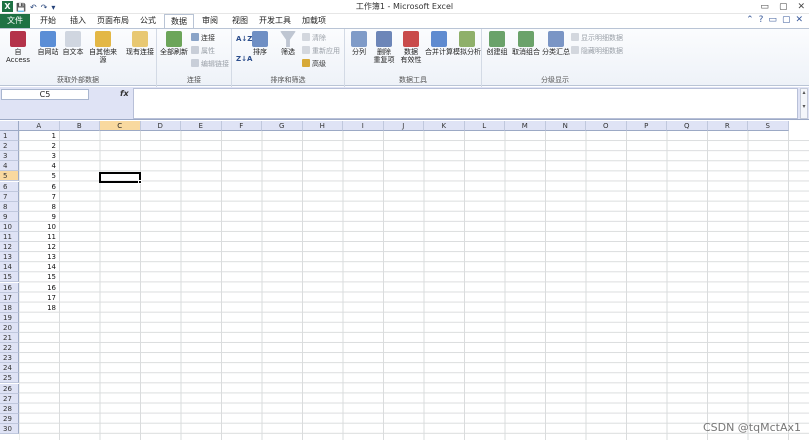 The width and height of the screenshot is (809, 440). What do you see at coordinates (9, 368) in the screenshot?
I see `row-header-24: 24` at bounding box center [9, 368].